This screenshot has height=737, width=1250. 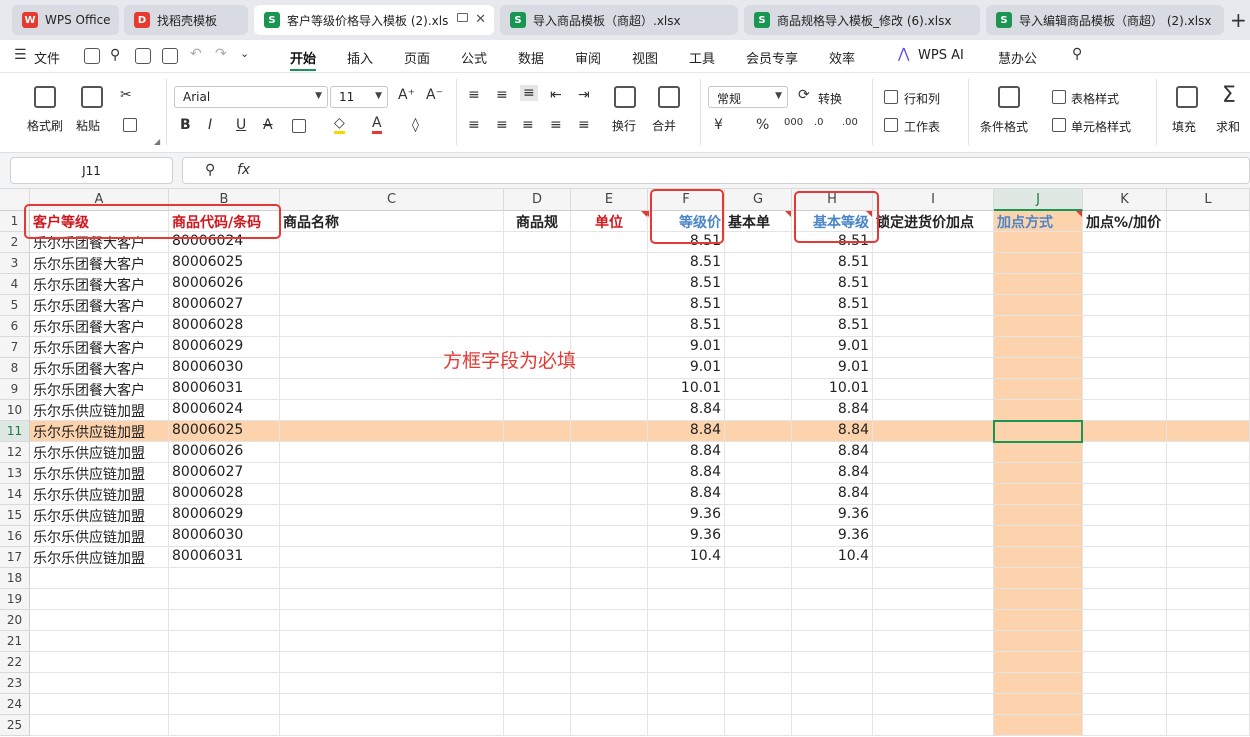 I want to click on decrease-font-icon: A⁻, so click(x=434, y=95).